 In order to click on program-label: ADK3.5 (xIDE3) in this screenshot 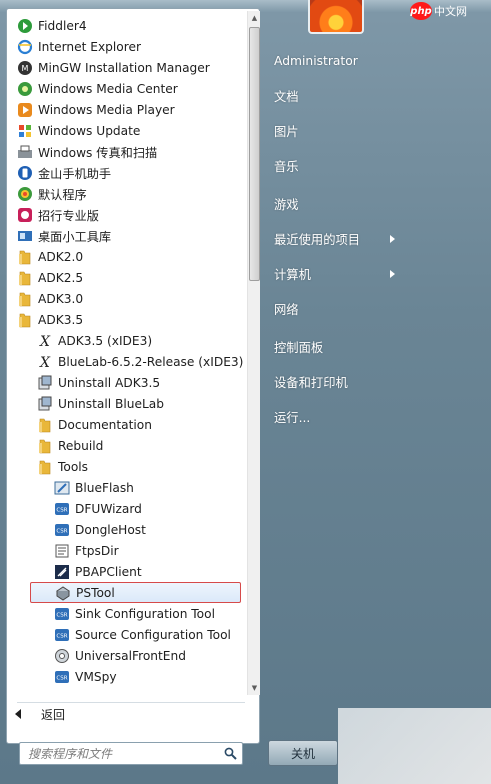, I will do `click(105, 340)`.